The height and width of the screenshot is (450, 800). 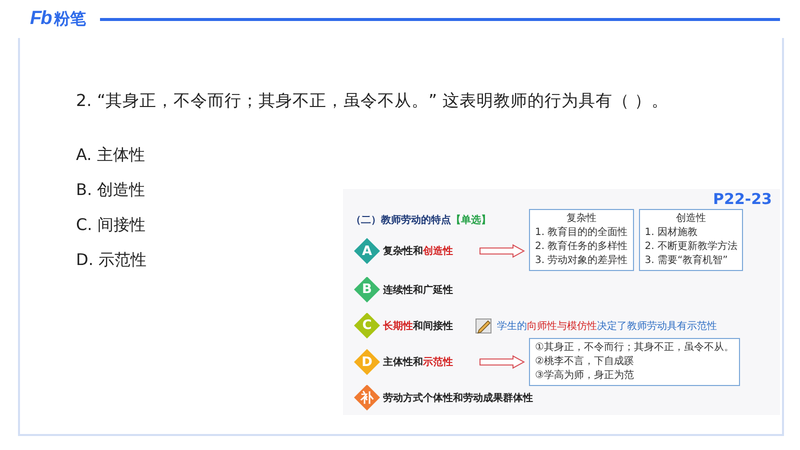 What do you see at coordinates (367, 289) in the screenshot?
I see `letter-badge: B` at bounding box center [367, 289].